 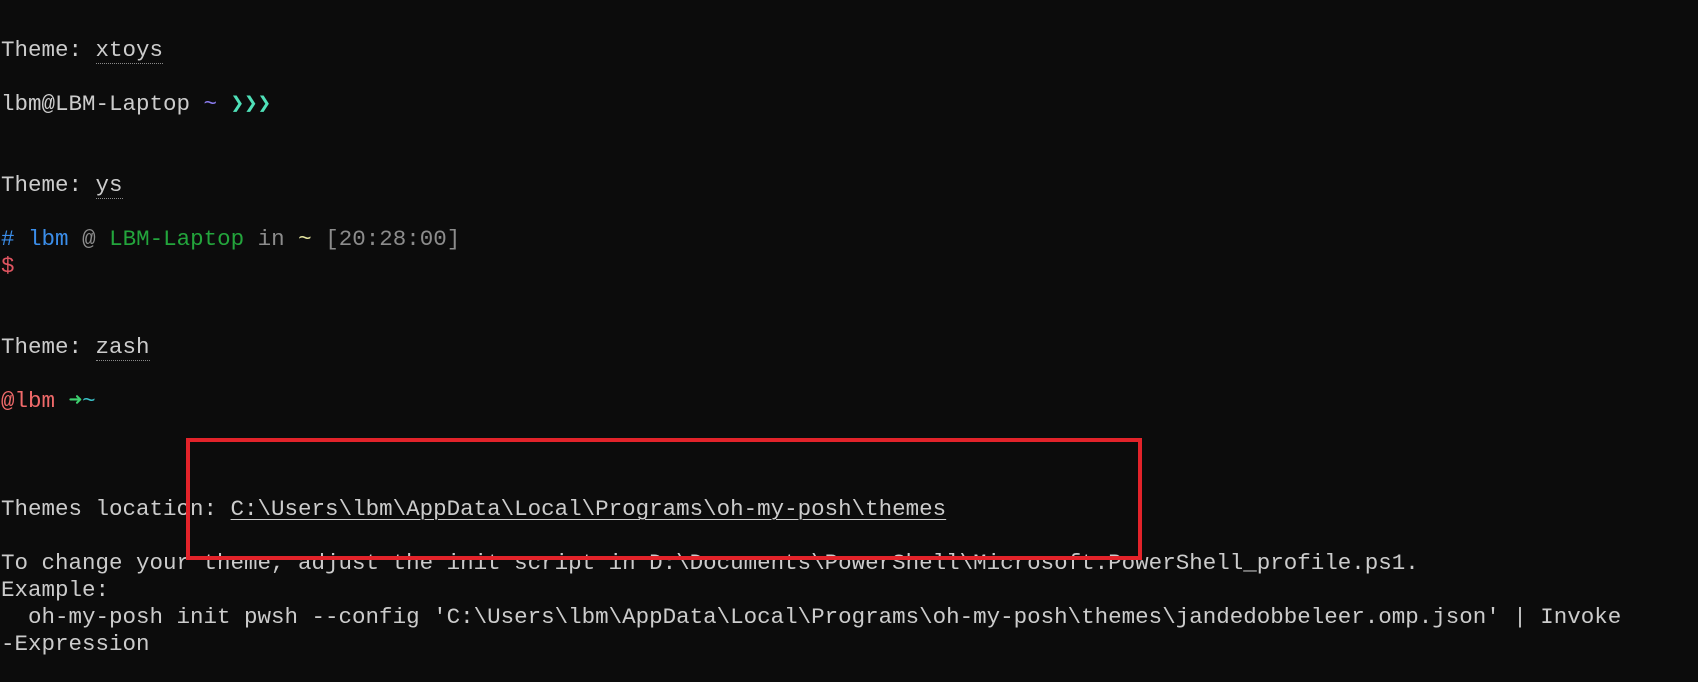 I want to click on prompt-user-host: lbm@LBM-Laptop, so click(x=96, y=104).